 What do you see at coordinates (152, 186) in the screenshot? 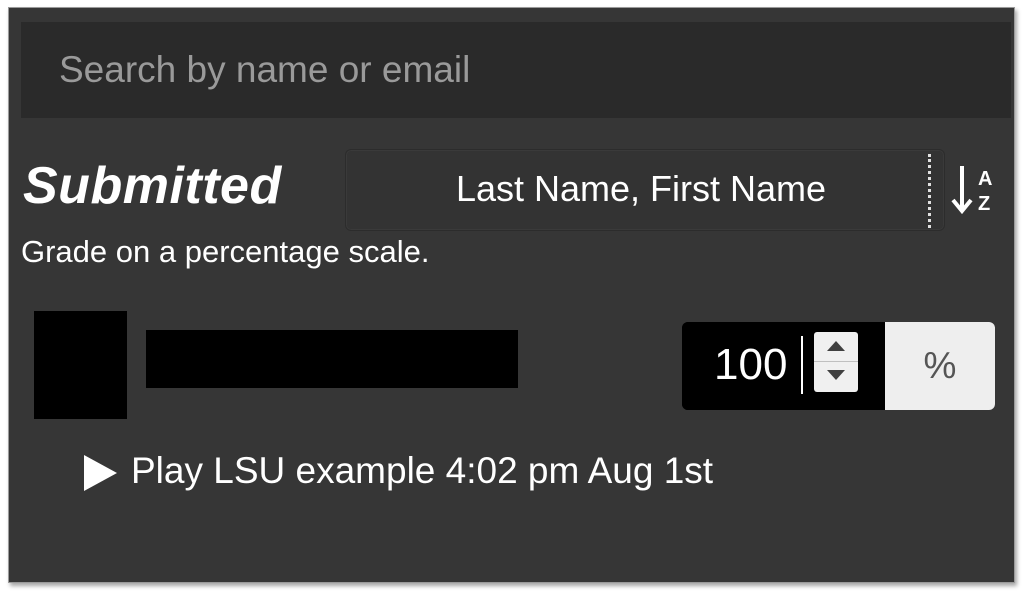
I see `section-title: Submitted` at bounding box center [152, 186].